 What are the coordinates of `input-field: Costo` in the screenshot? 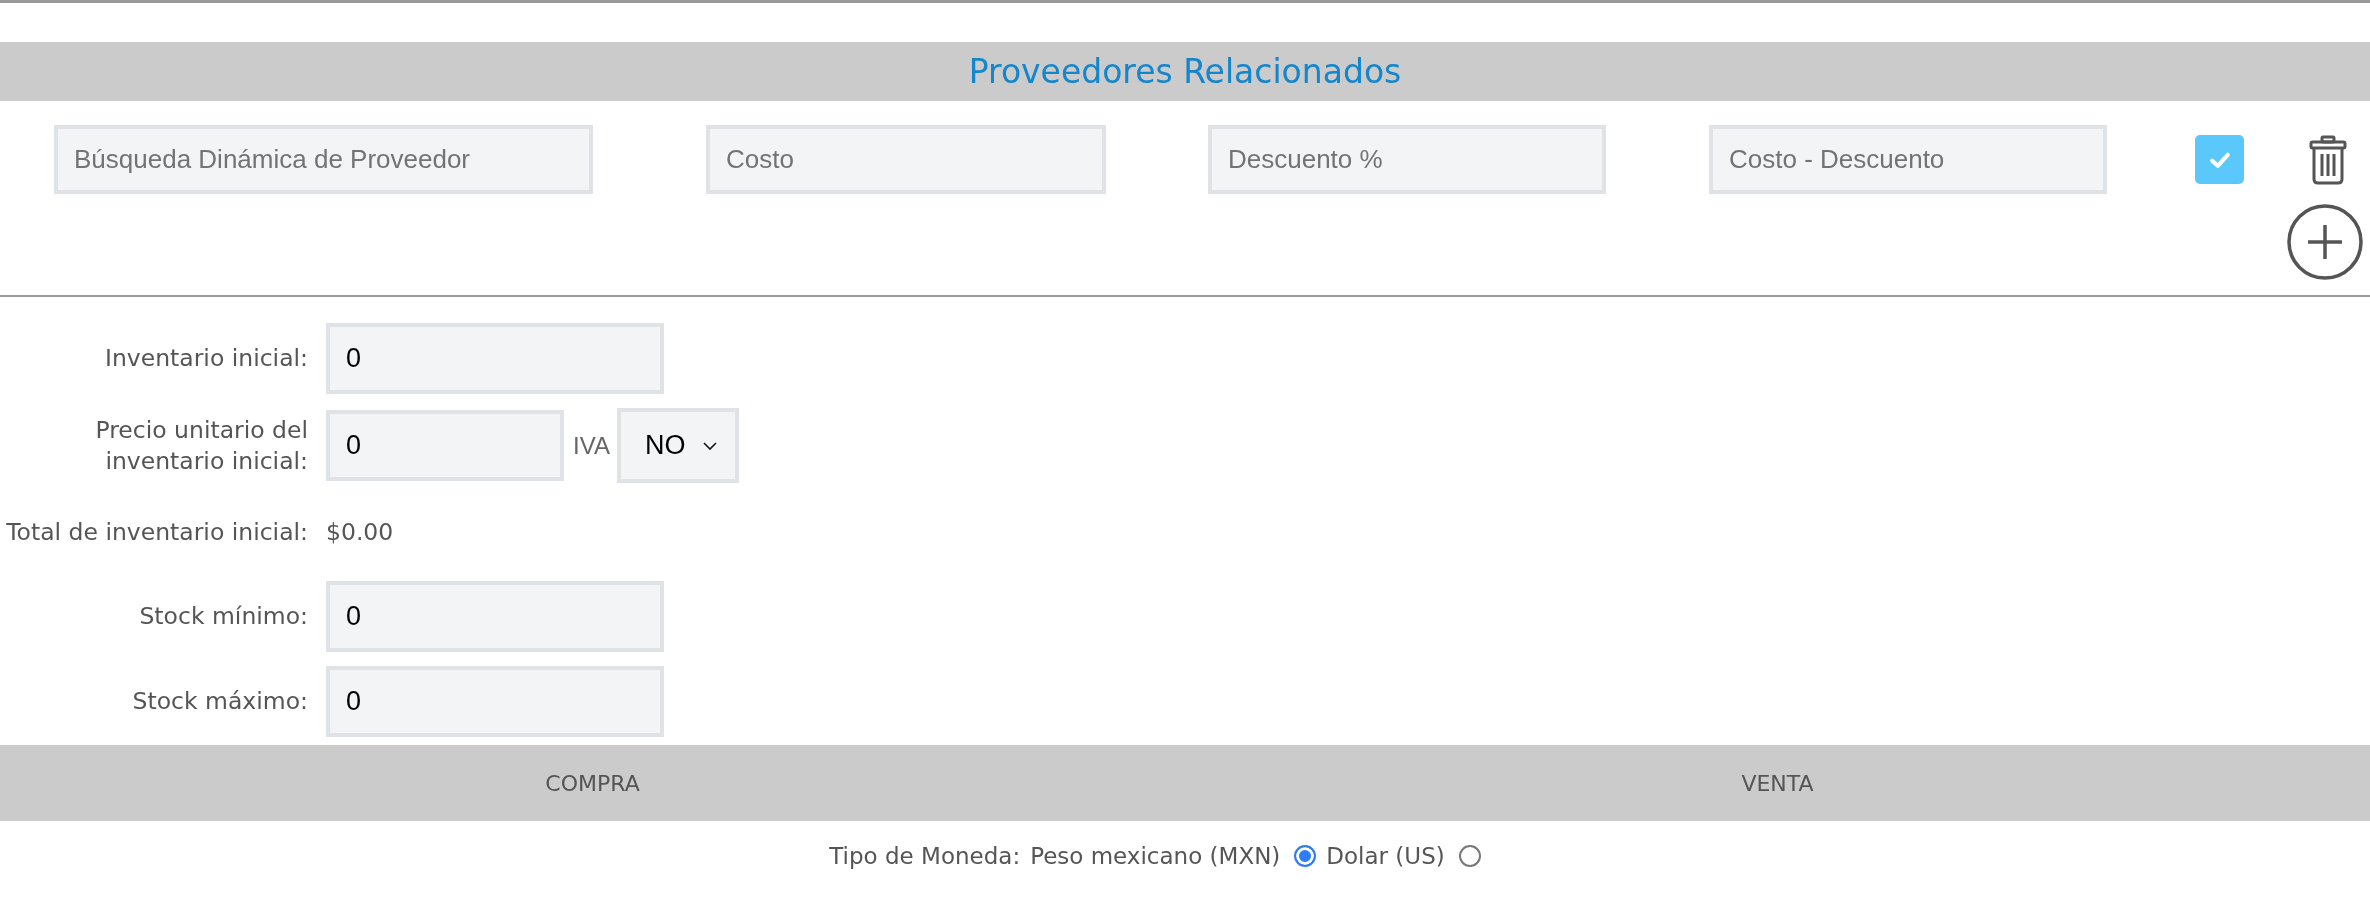 It's located at (906, 159).